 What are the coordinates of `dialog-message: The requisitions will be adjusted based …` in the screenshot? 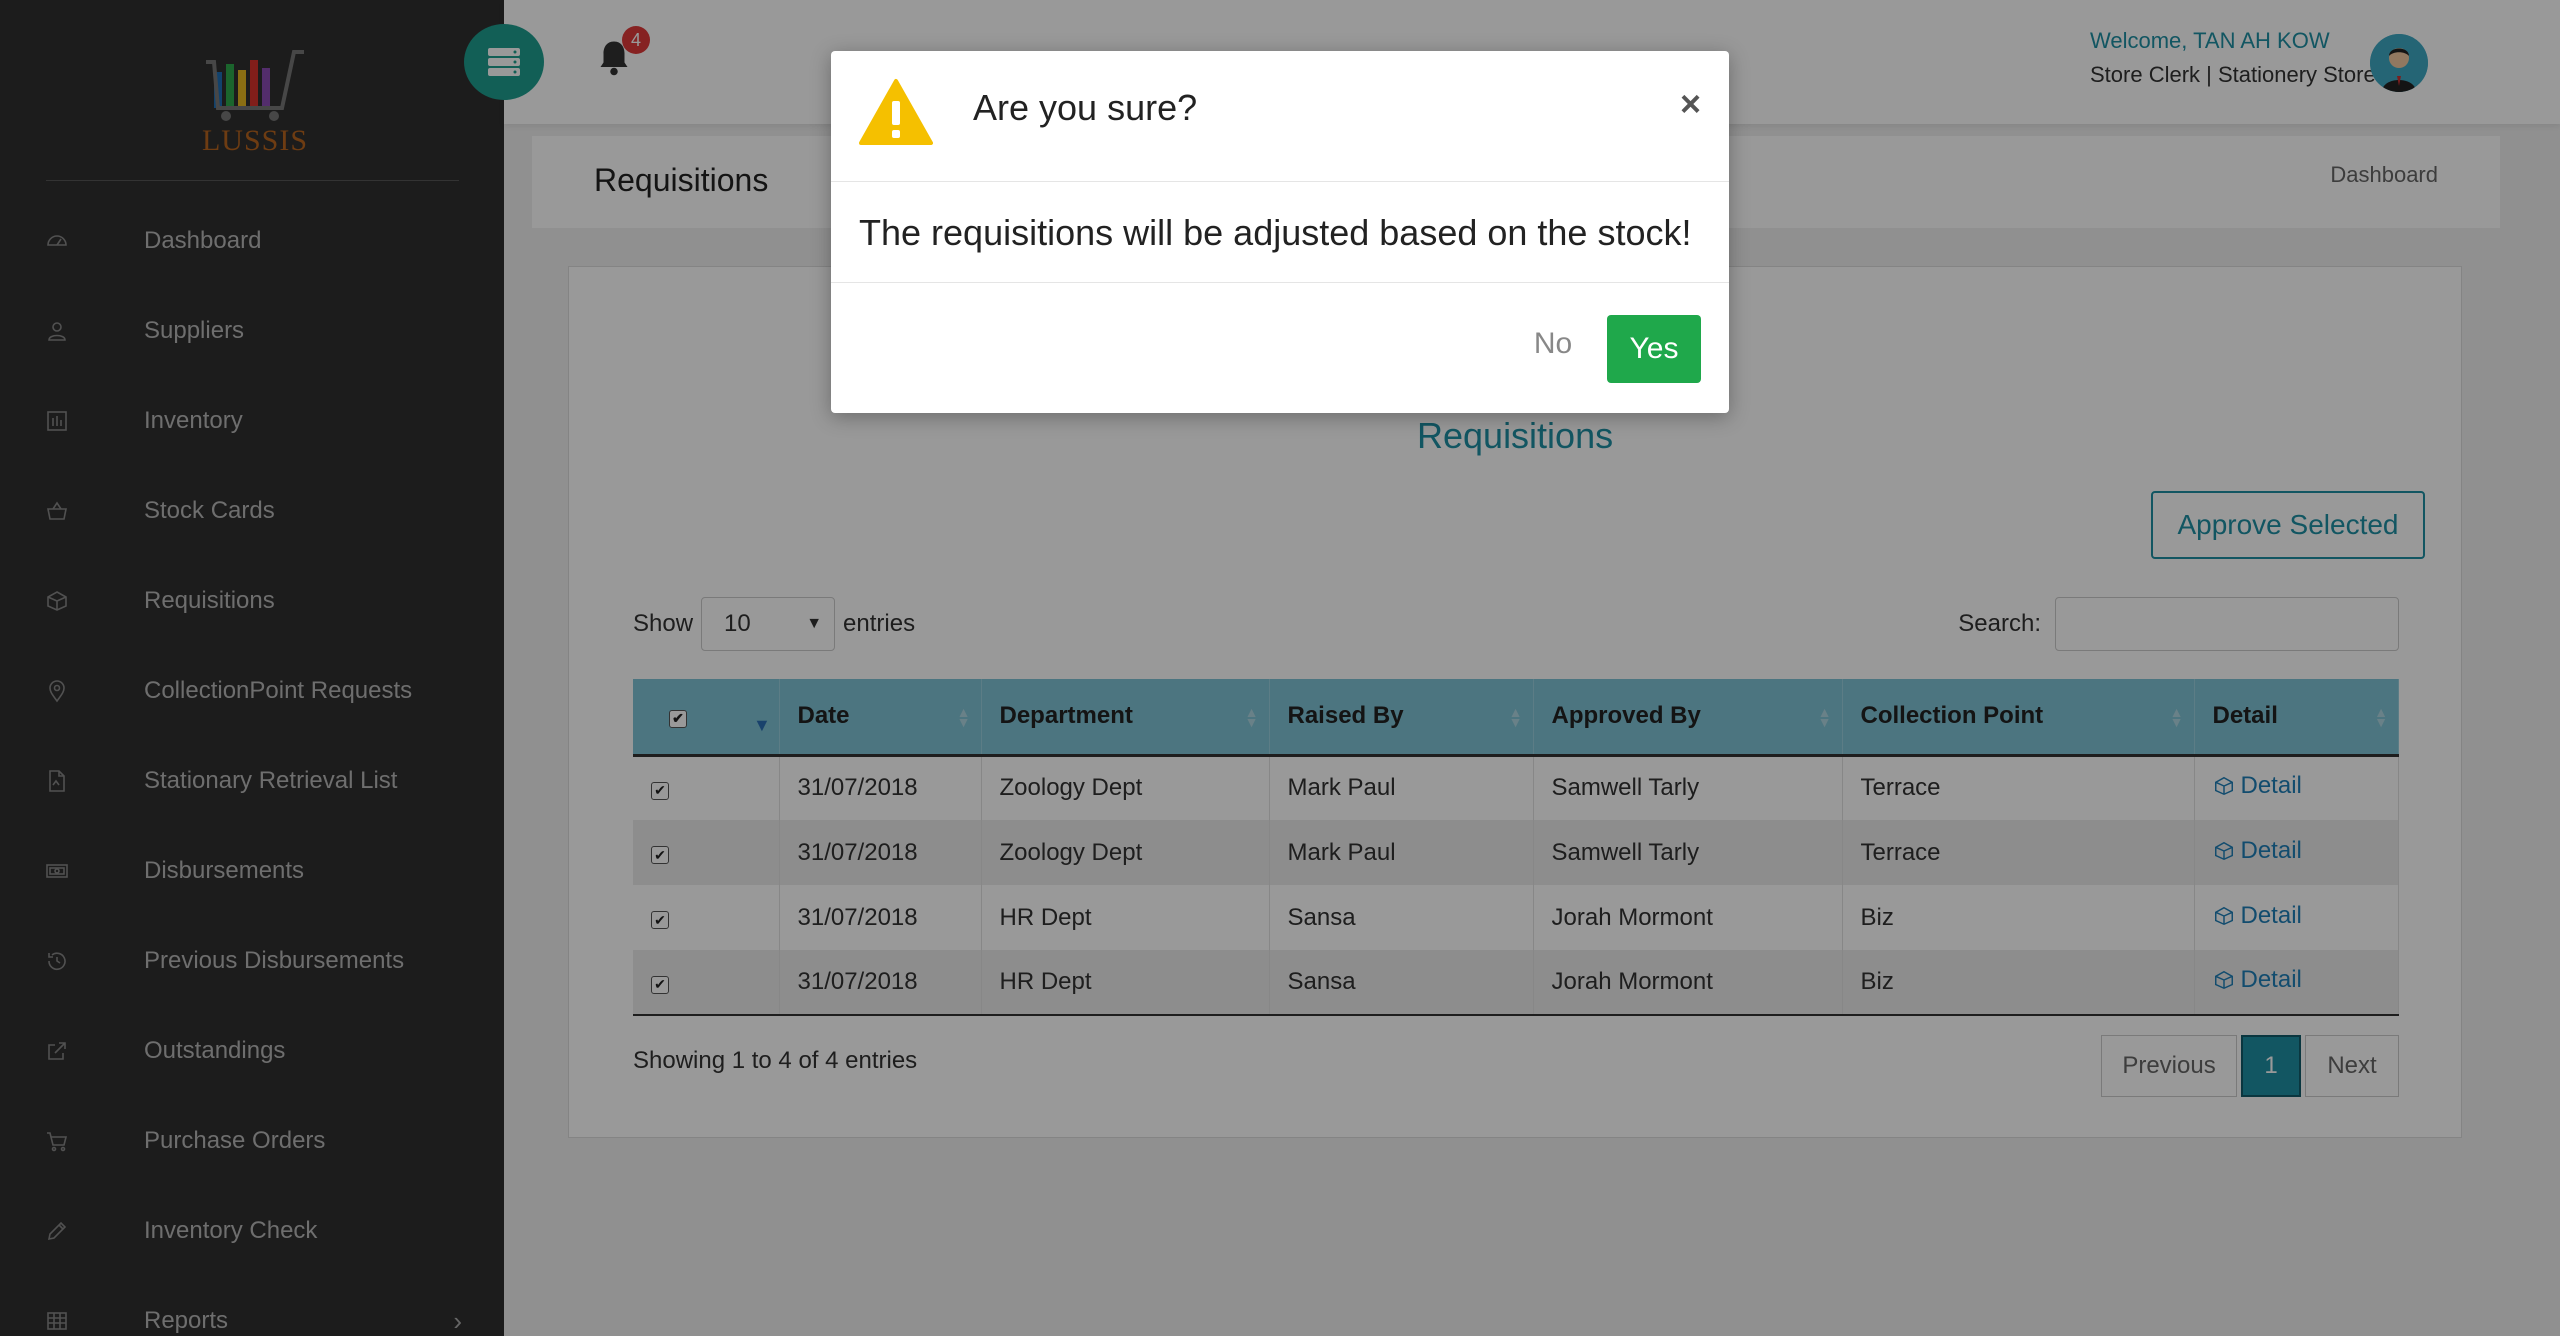 It's located at (1275, 232).